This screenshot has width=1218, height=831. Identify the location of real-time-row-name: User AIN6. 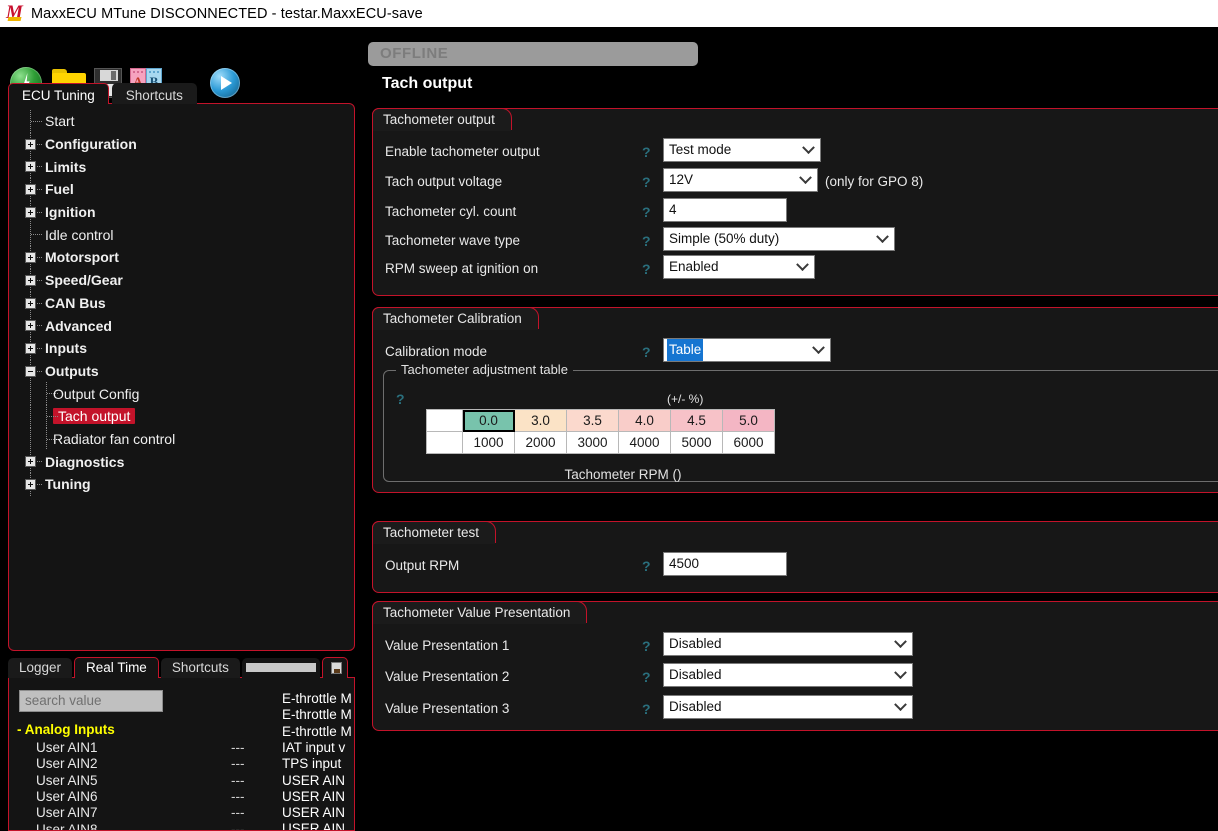
(67, 796).